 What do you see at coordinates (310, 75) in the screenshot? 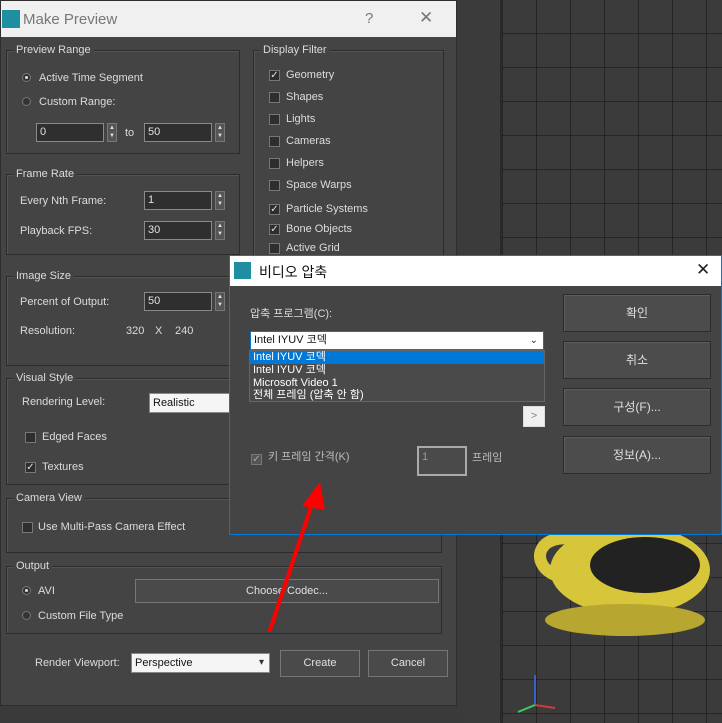
I see `display-filter-label: Geometry` at bounding box center [310, 75].